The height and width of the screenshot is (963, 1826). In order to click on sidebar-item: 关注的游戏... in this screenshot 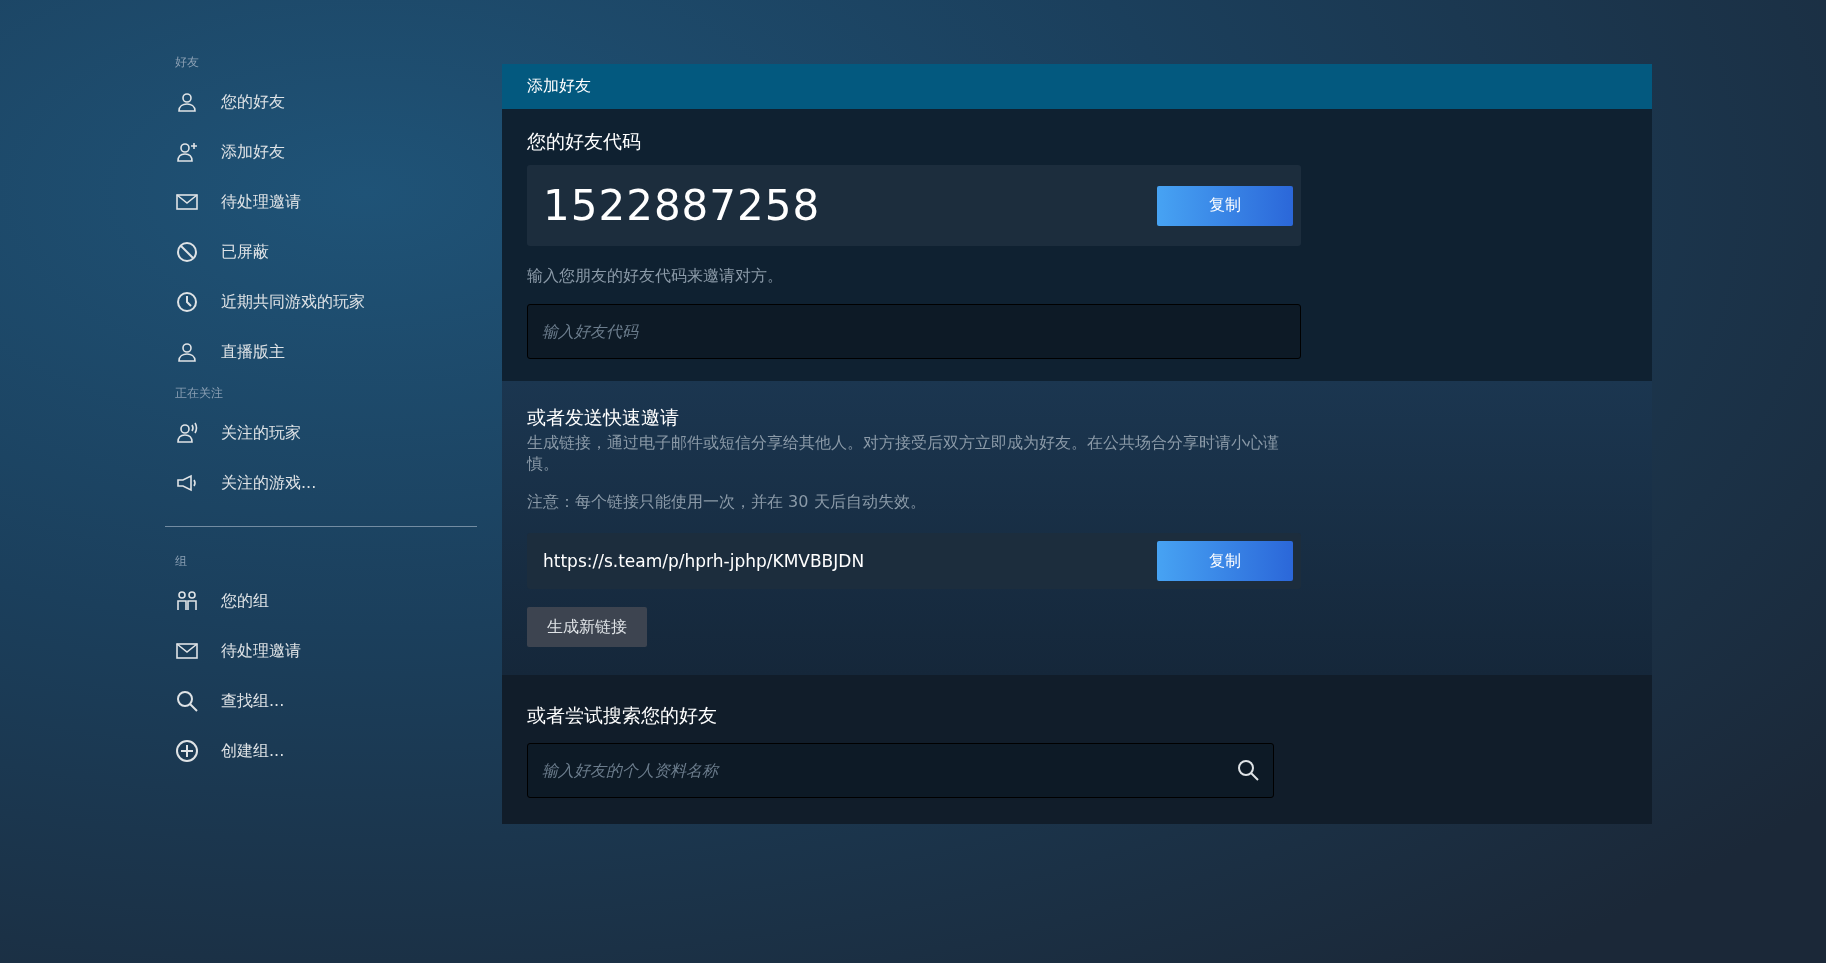, I will do `click(321, 483)`.